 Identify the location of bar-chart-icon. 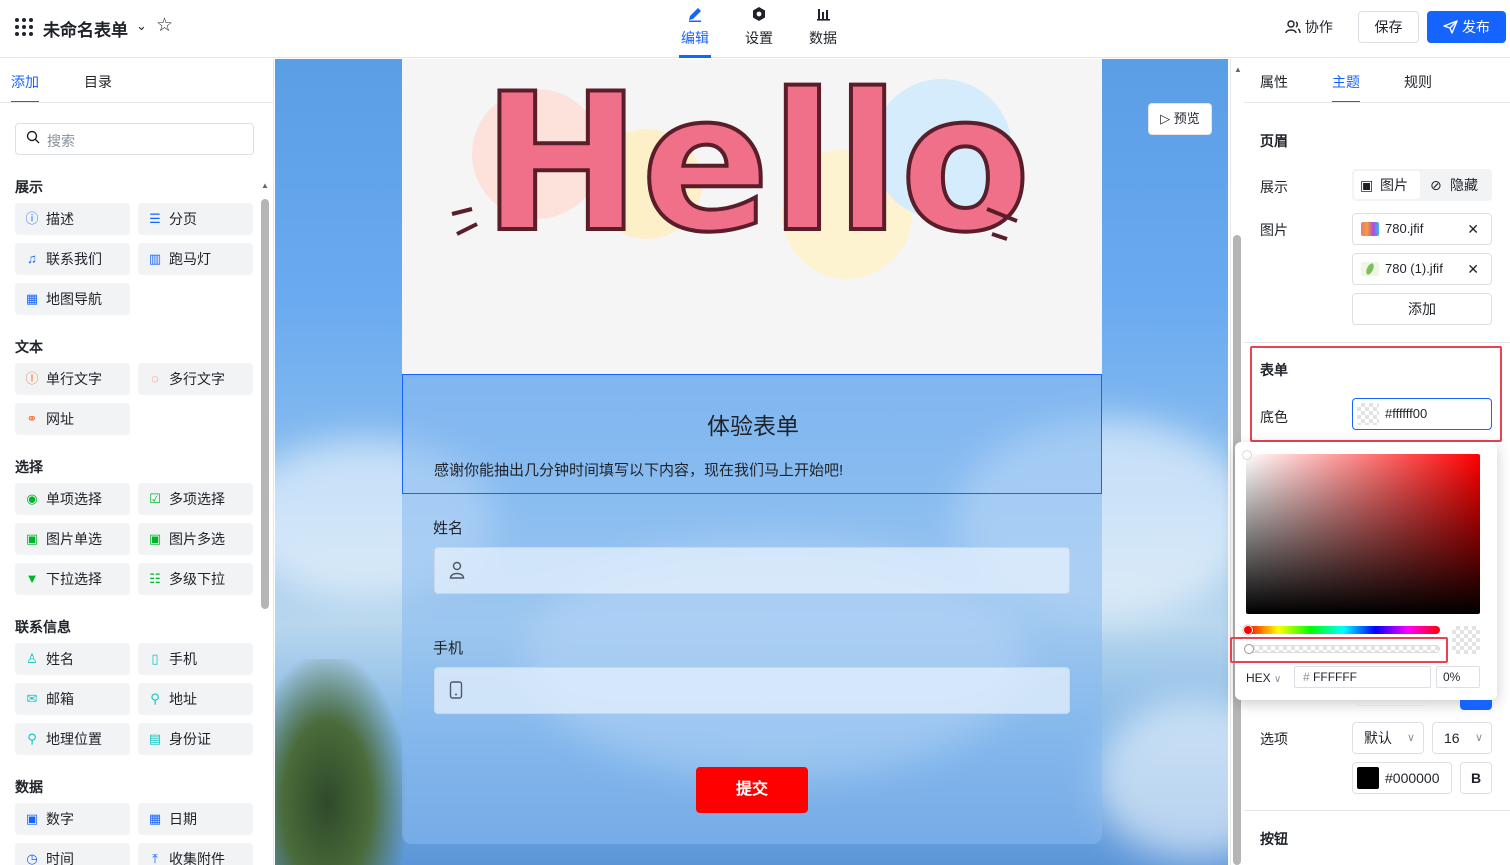
(823, 17).